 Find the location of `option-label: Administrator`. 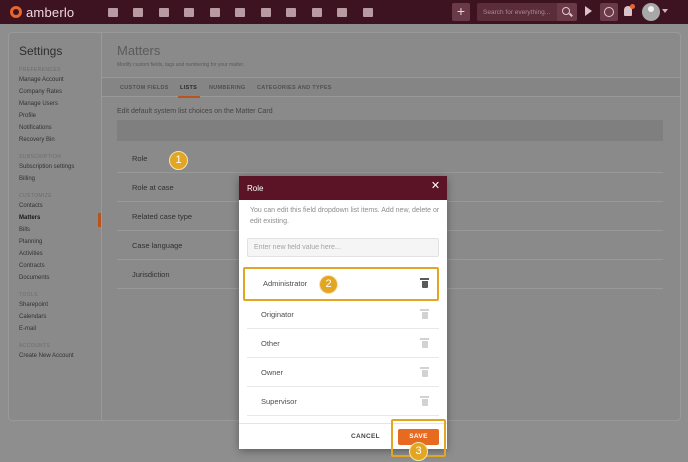

option-label: Administrator is located at coordinates (285, 283).